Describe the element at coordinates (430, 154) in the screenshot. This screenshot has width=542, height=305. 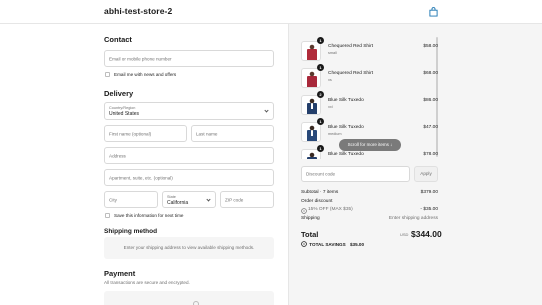
I see `item-price: $78.00` at that location.